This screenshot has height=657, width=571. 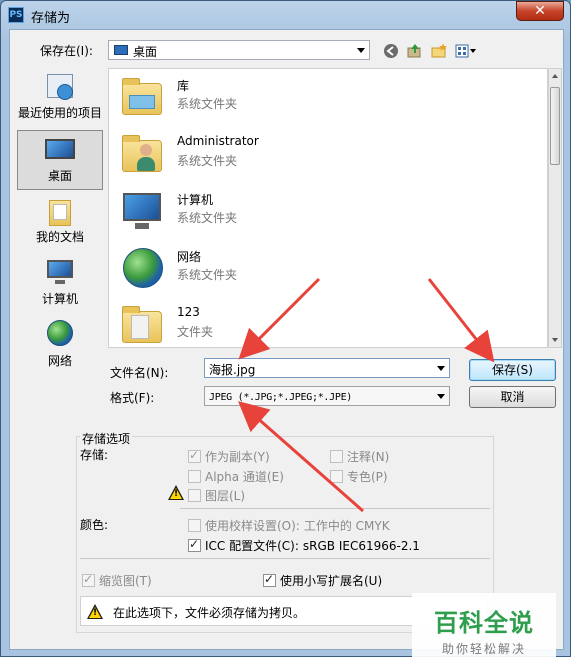 What do you see at coordinates (94, 525) in the screenshot?
I see `color-label: 颜色:` at bounding box center [94, 525].